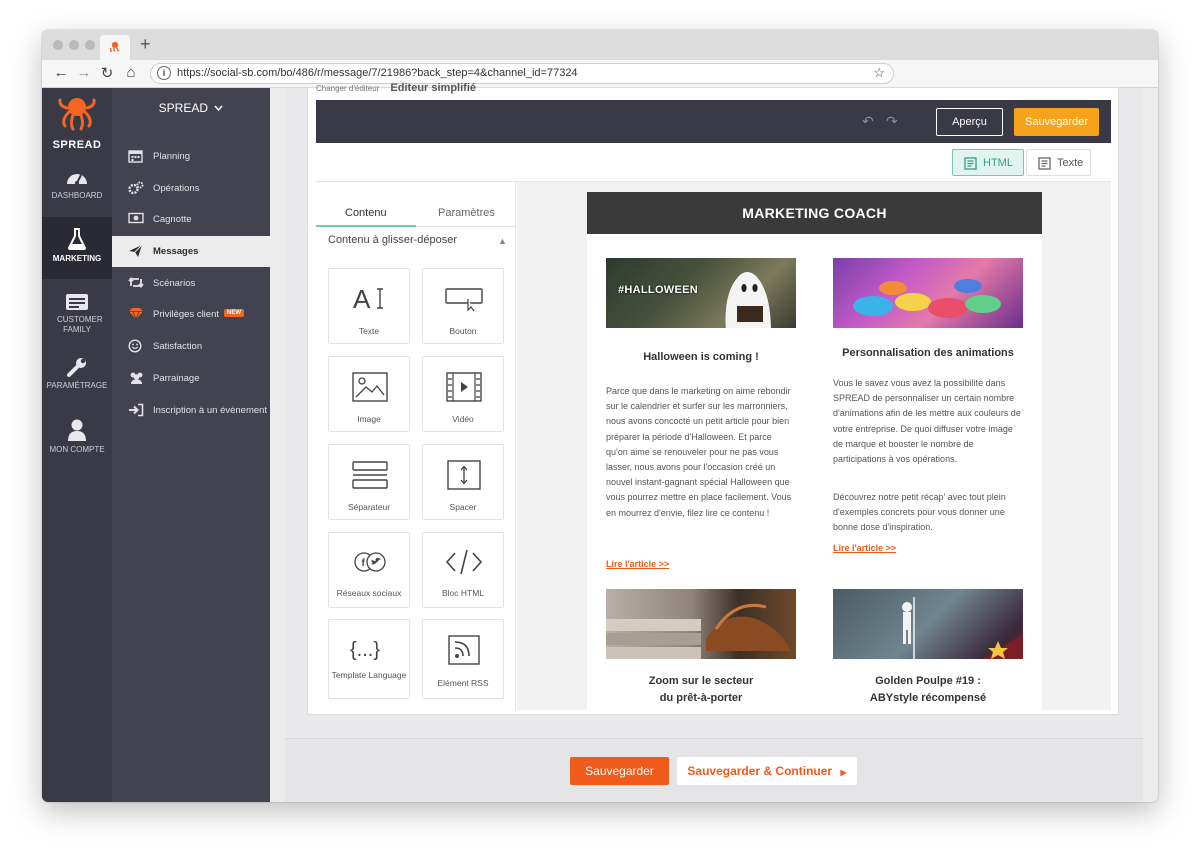  I want to click on preview-button: Aperçu, so click(969, 122).